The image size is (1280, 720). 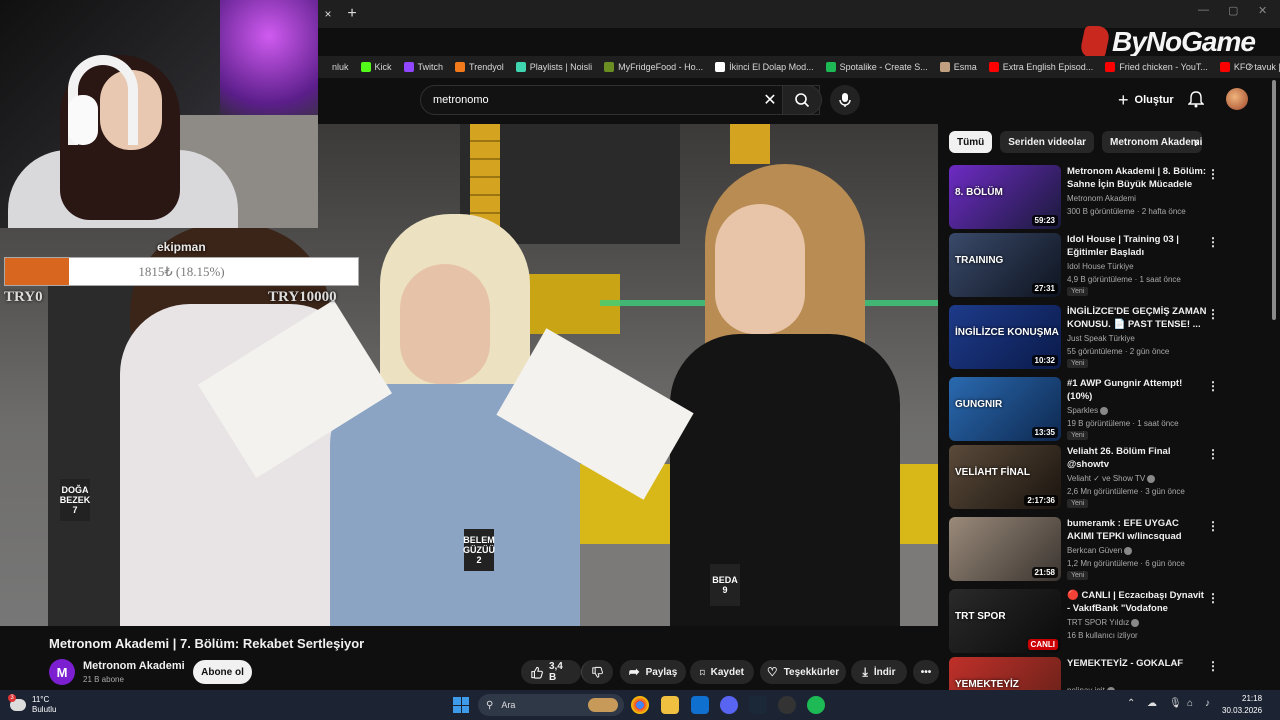 I want to click on video-title: Veliaht 26. Bölüm Final @showtv, so click(x=1137, y=458).